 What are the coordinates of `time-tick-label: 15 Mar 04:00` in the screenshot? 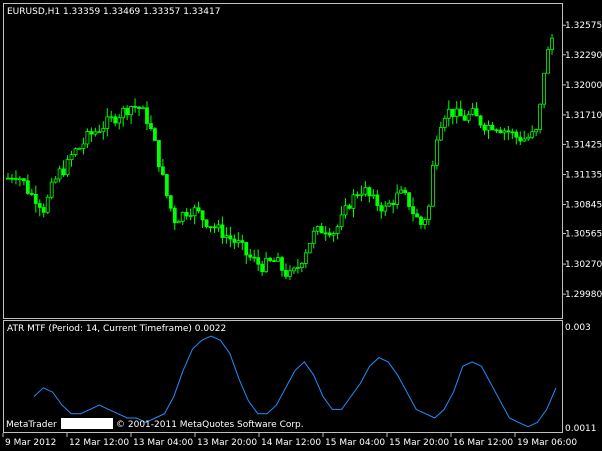 It's located at (355, 443).